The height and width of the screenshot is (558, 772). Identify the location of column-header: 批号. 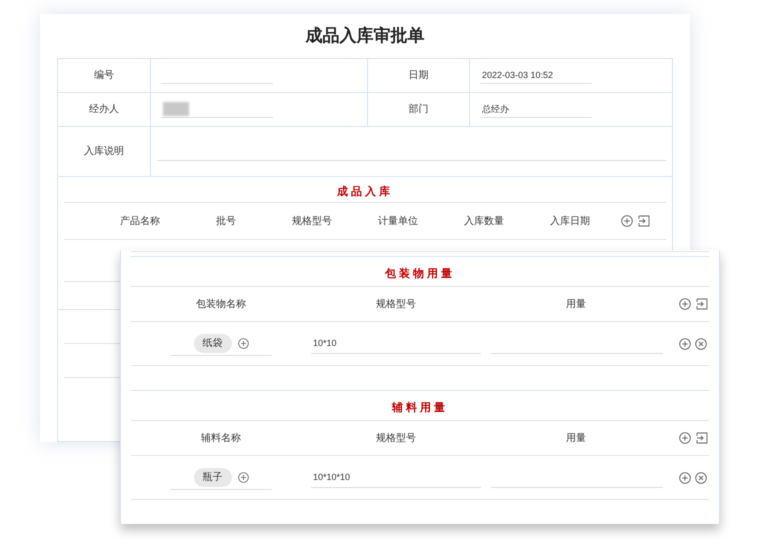
(226, 221).